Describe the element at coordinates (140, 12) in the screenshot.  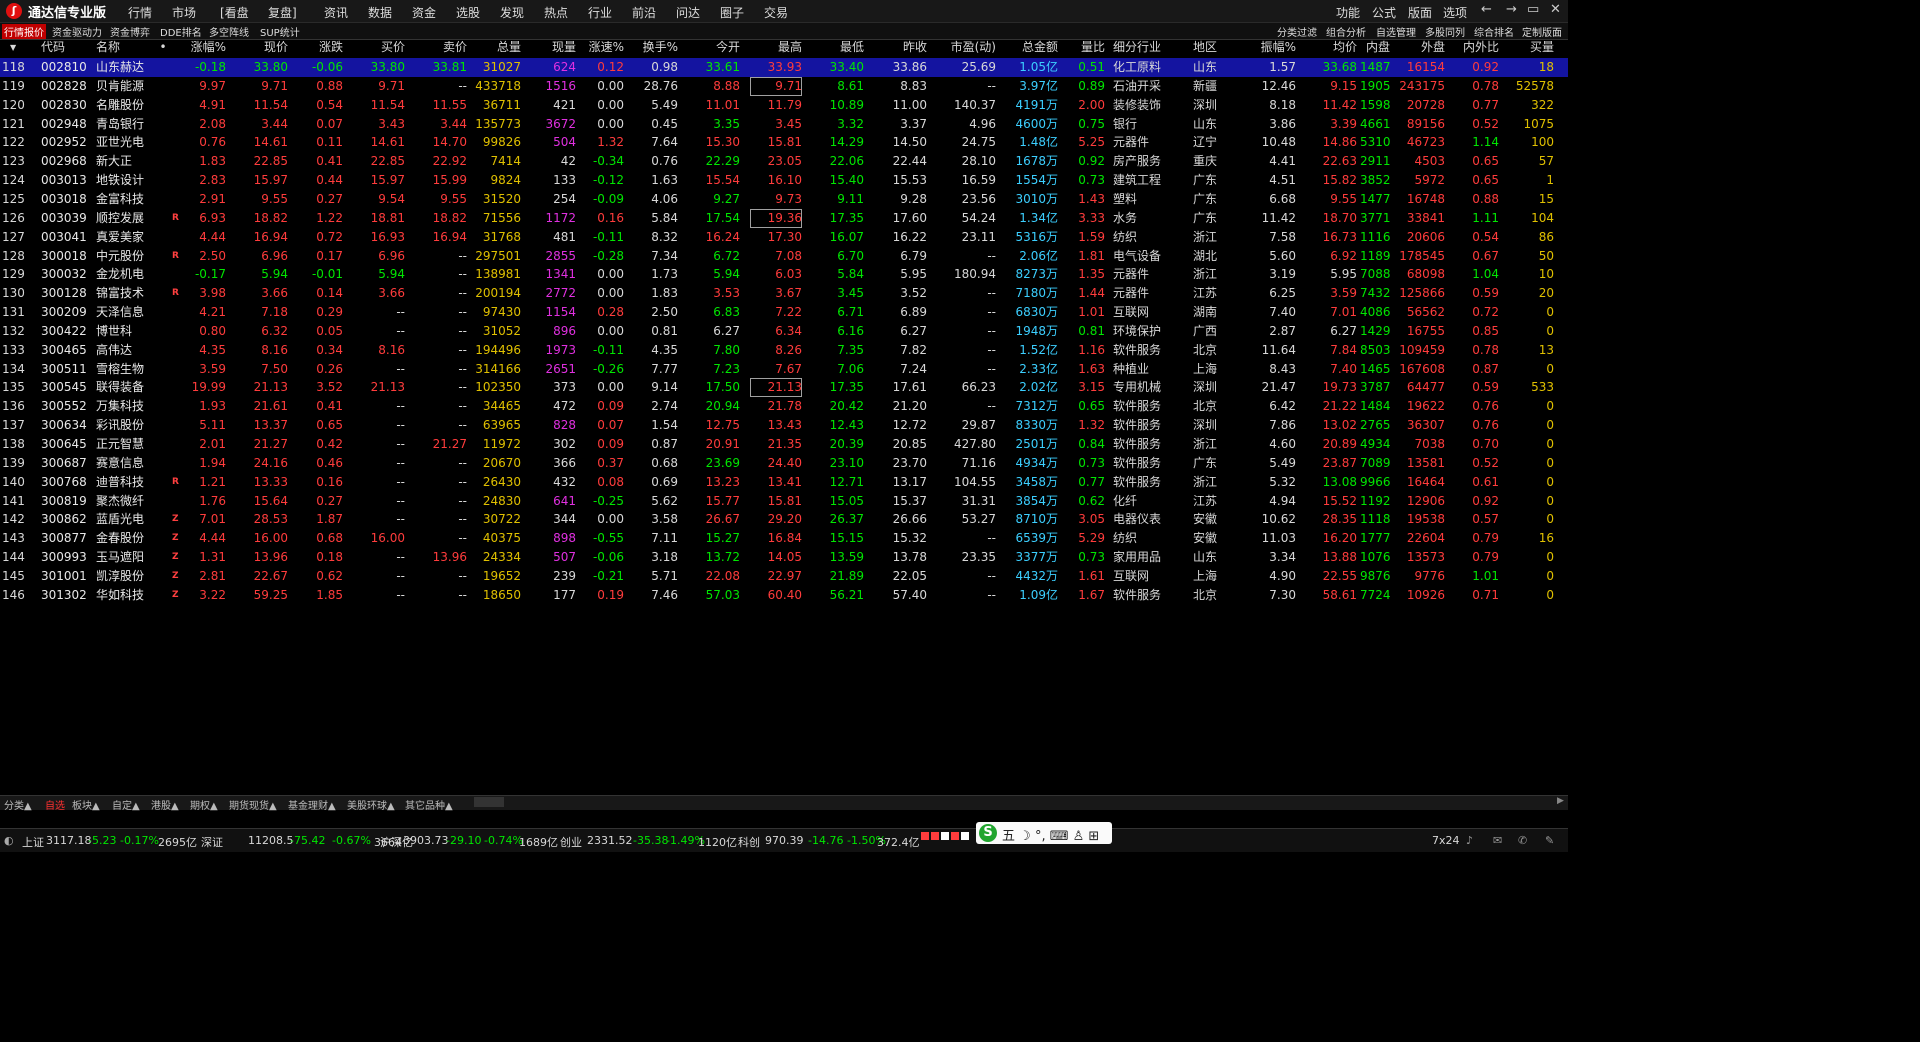
I see `menu-item-0: 行情` at that location.